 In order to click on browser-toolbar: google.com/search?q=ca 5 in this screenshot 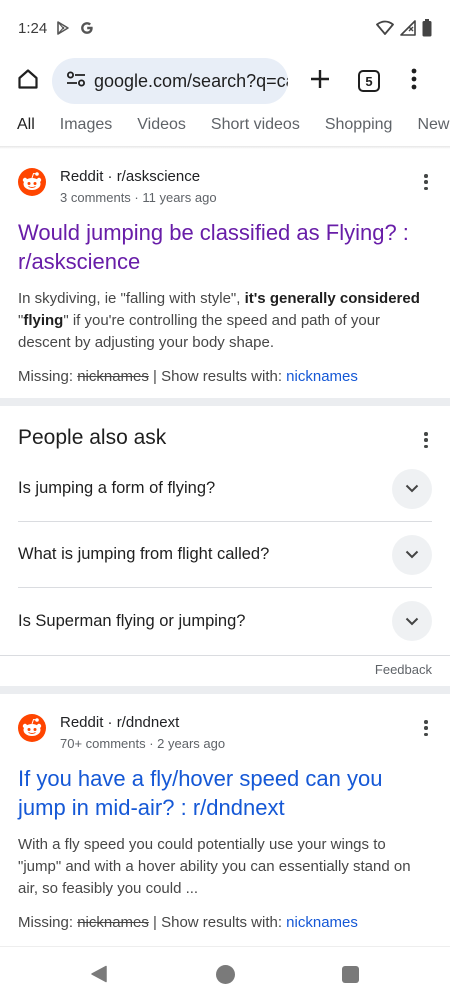, I will do `click(225, 81)`.